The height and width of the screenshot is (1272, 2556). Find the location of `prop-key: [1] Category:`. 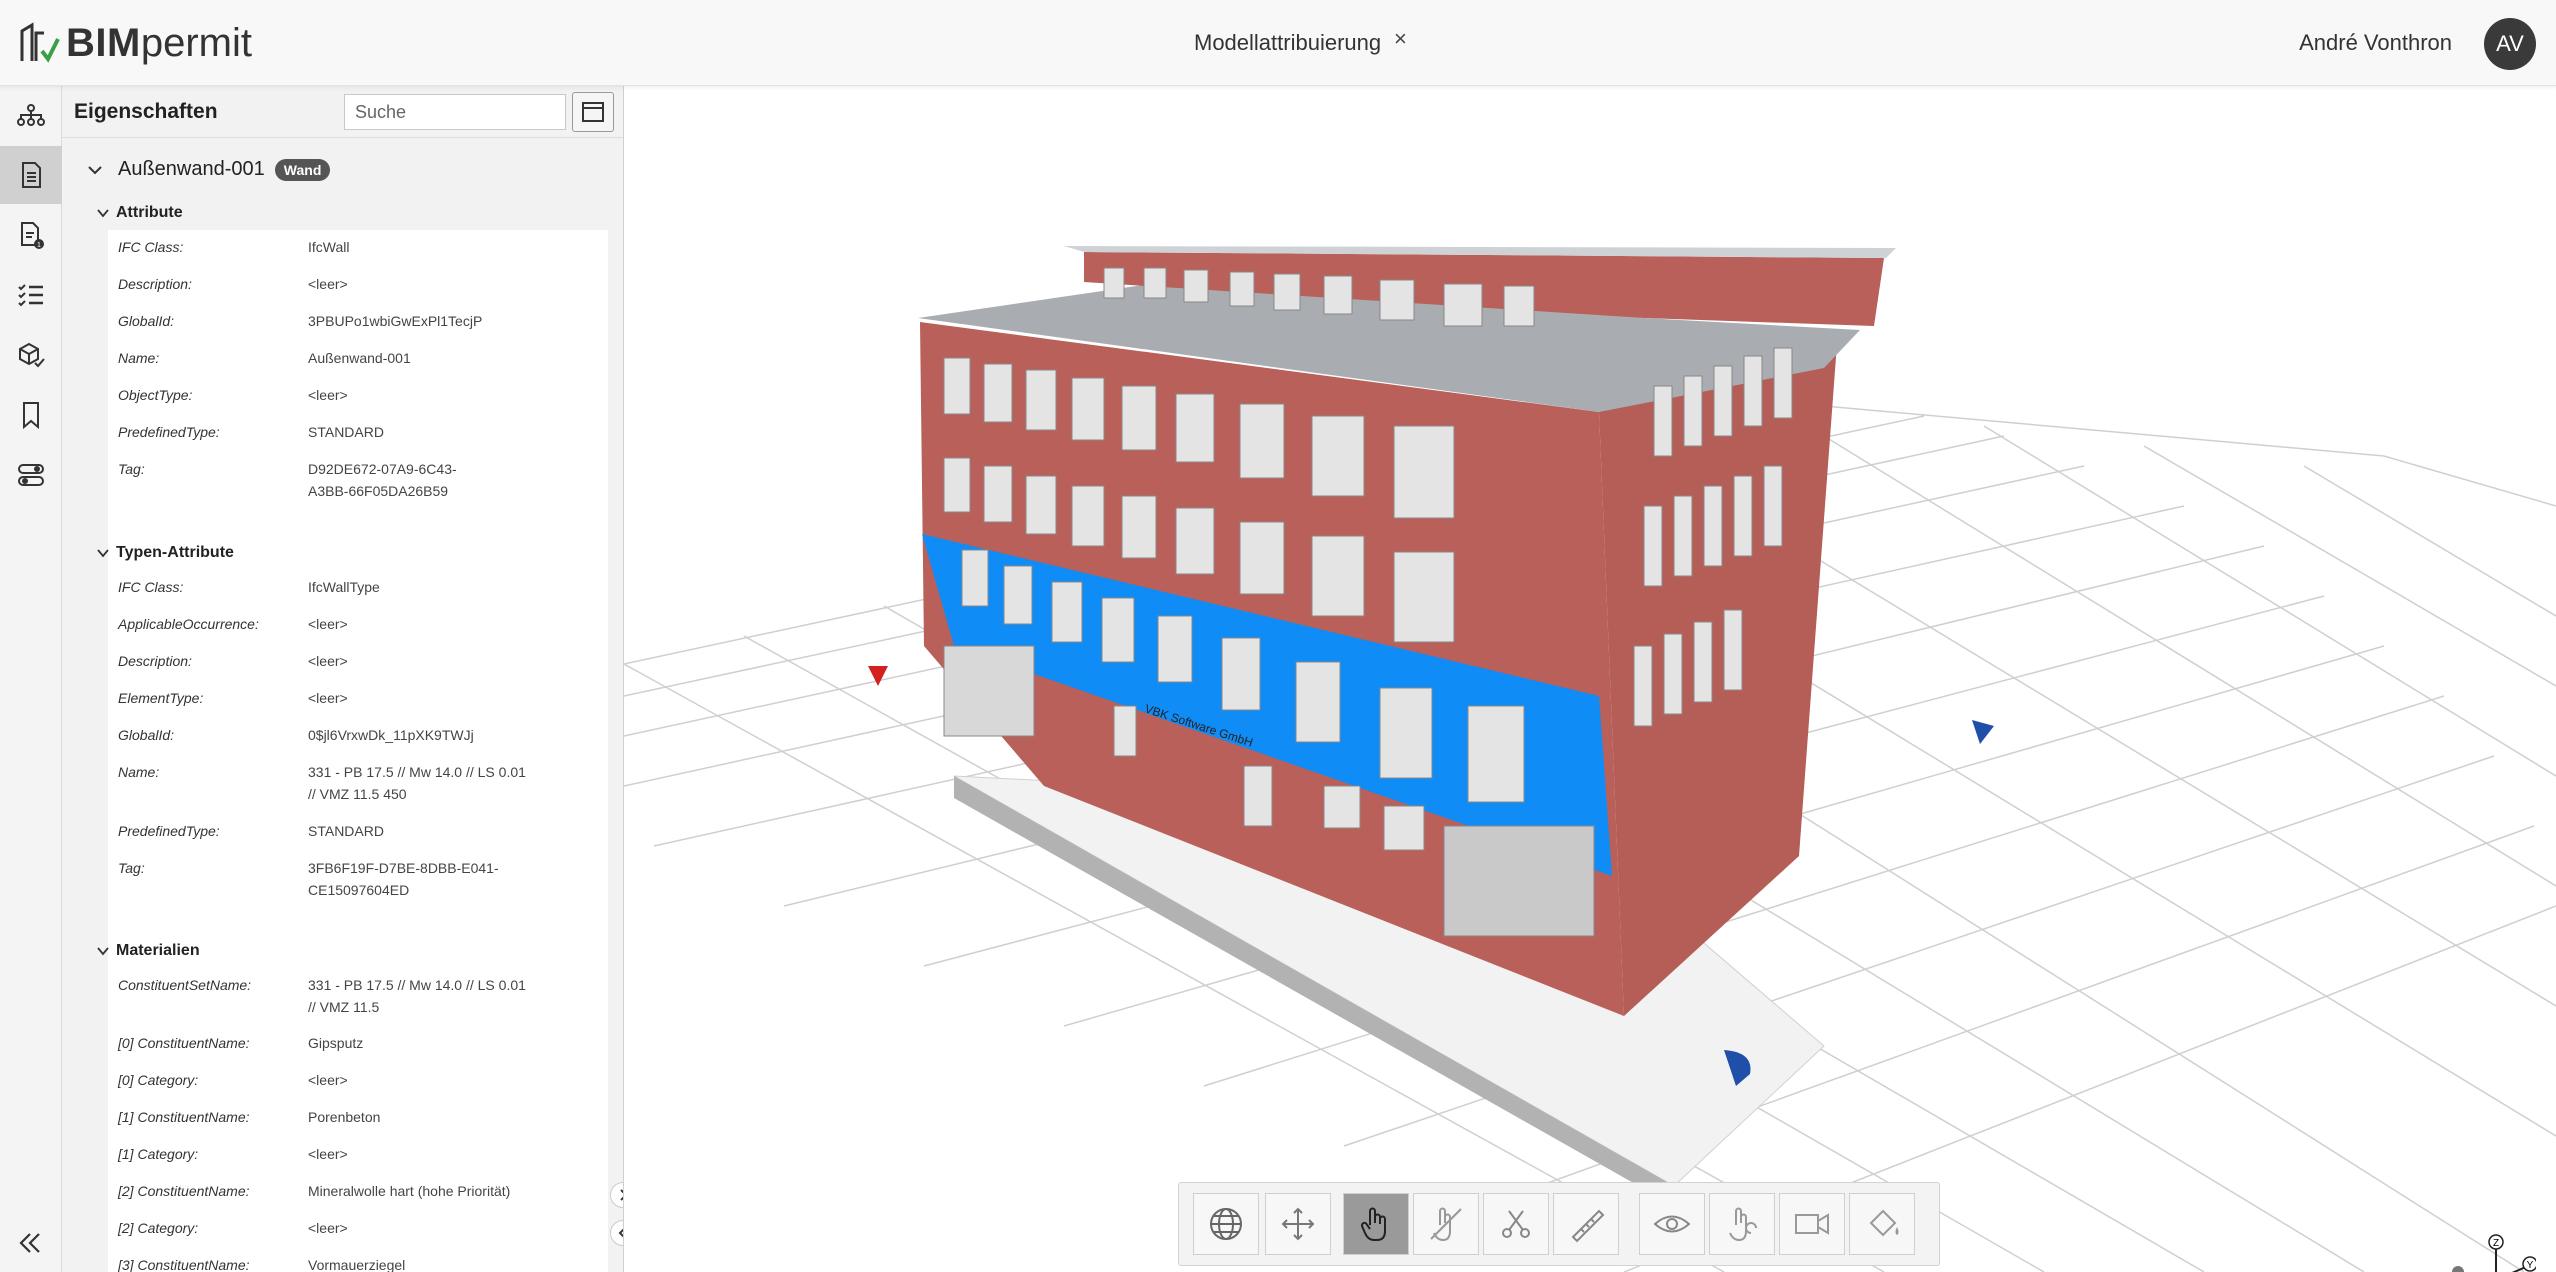

prop-key: [1] Category: is located at coordinates (158, 1154).